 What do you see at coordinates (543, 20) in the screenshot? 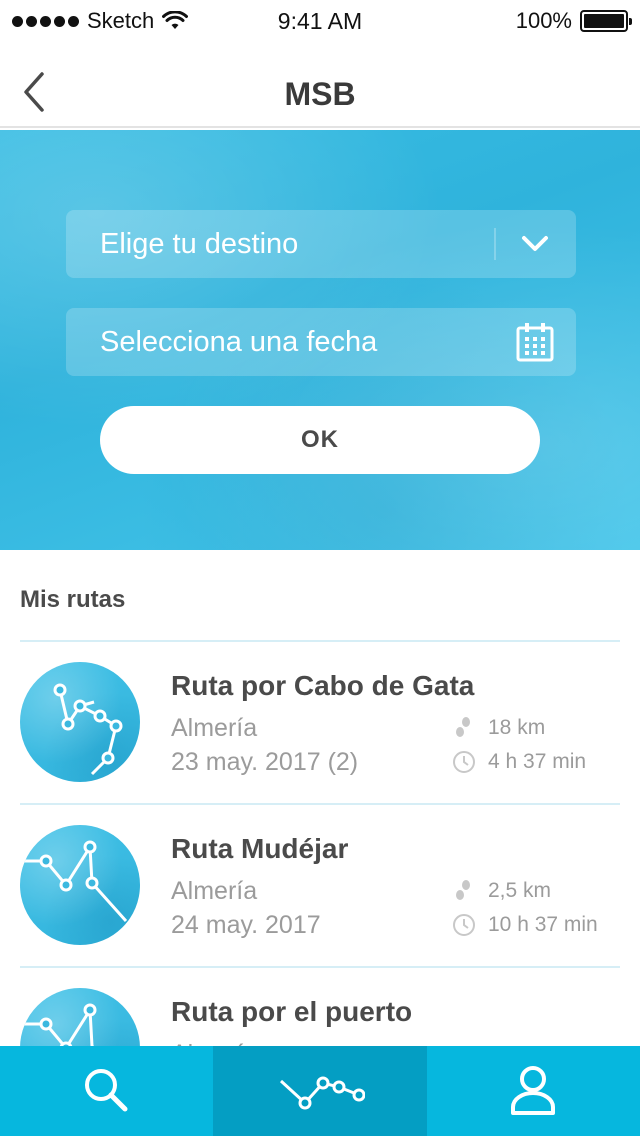
I see `battery-percent: 100%` at bounding box center [543, 20].